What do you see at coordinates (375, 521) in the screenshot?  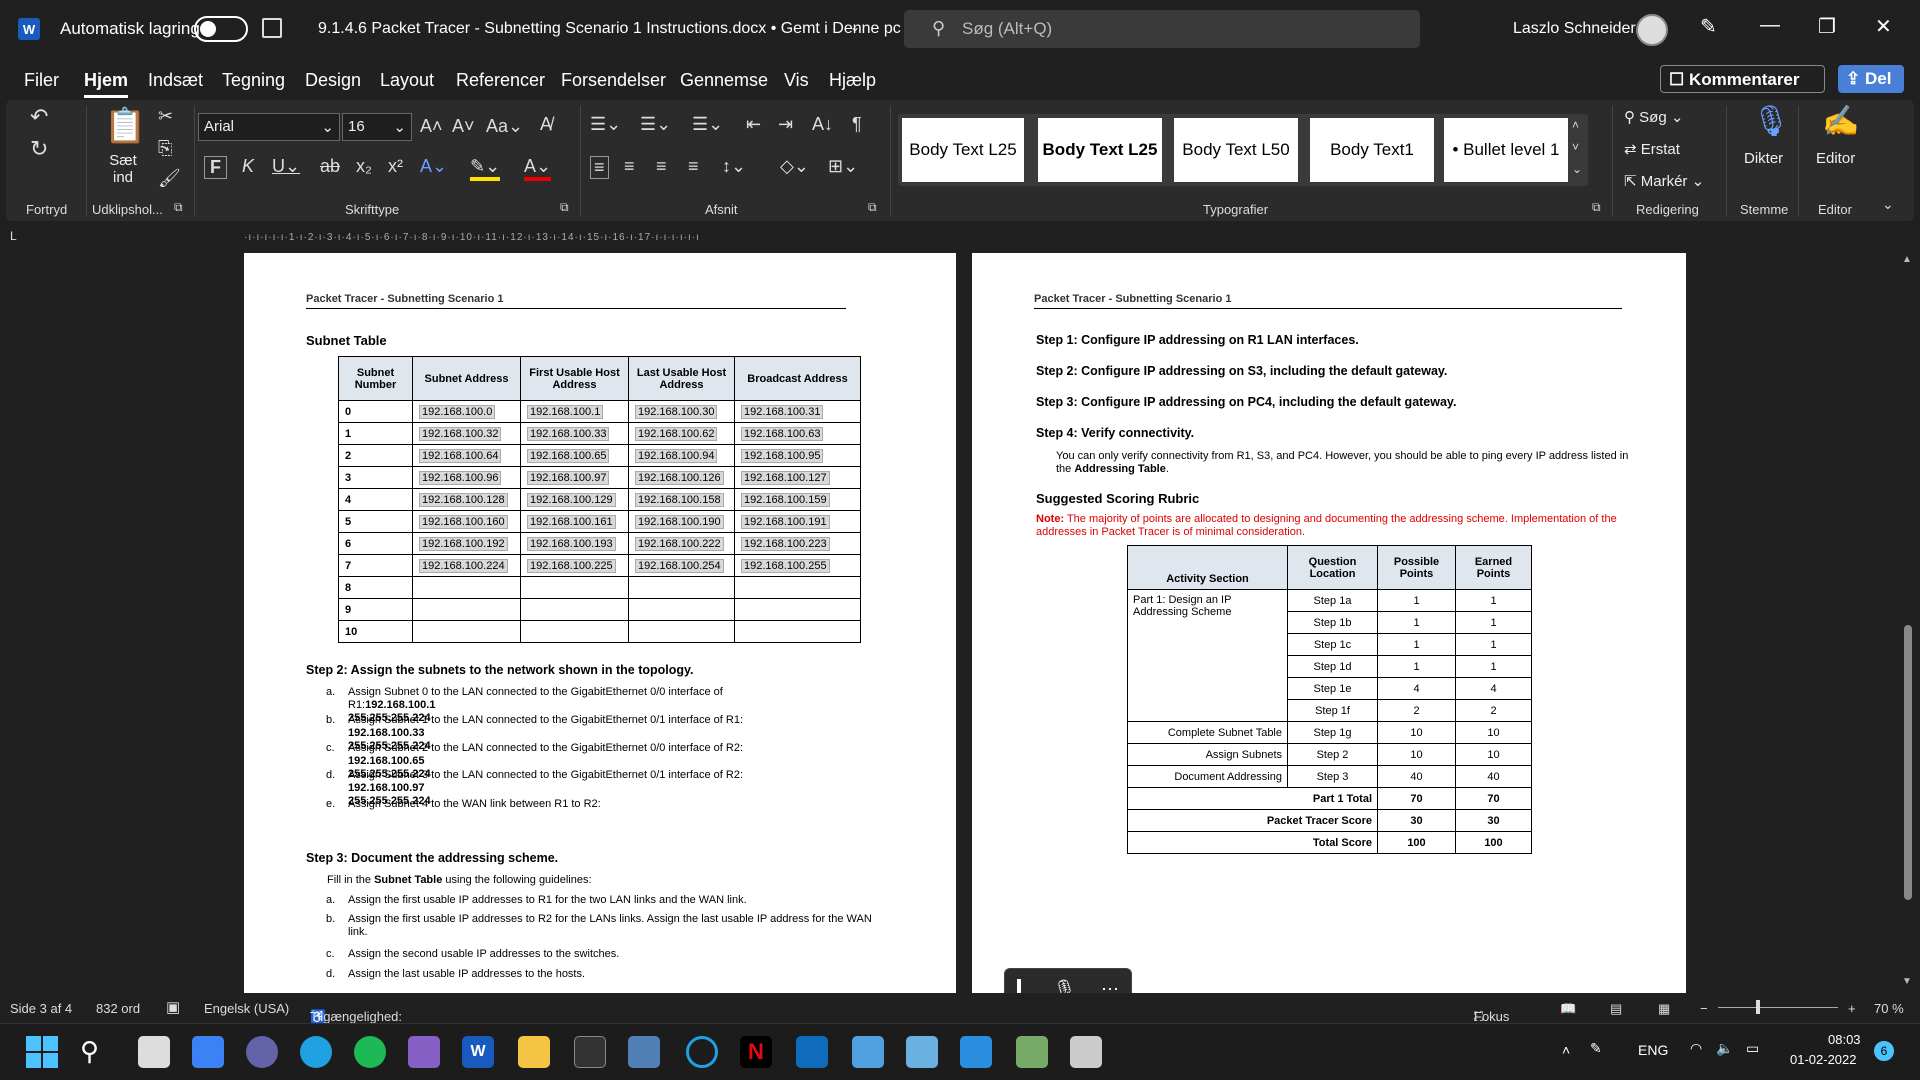 I see `subnet-number-cell: 5` at bounding box center [375, 521].